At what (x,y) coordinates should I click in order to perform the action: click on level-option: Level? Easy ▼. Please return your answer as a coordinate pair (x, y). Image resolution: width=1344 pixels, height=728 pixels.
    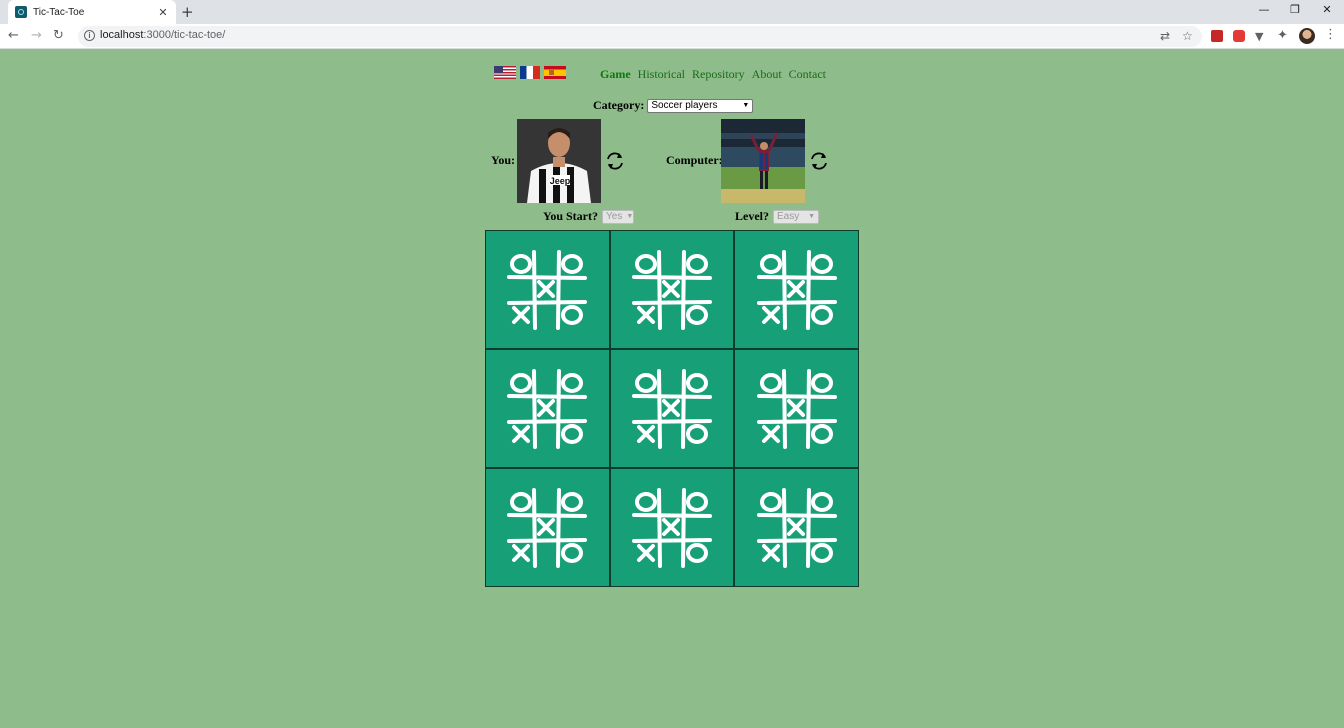
    Looking at the image, I should click on (777, 216).